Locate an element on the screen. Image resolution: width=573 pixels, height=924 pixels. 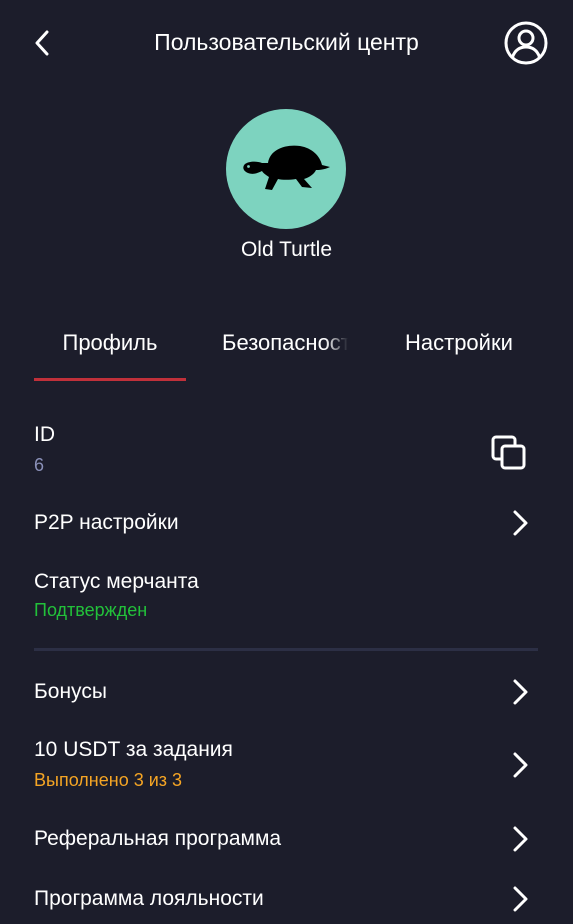
p2p-settings-item: P2P настройки is located at coordinates (286, 525).